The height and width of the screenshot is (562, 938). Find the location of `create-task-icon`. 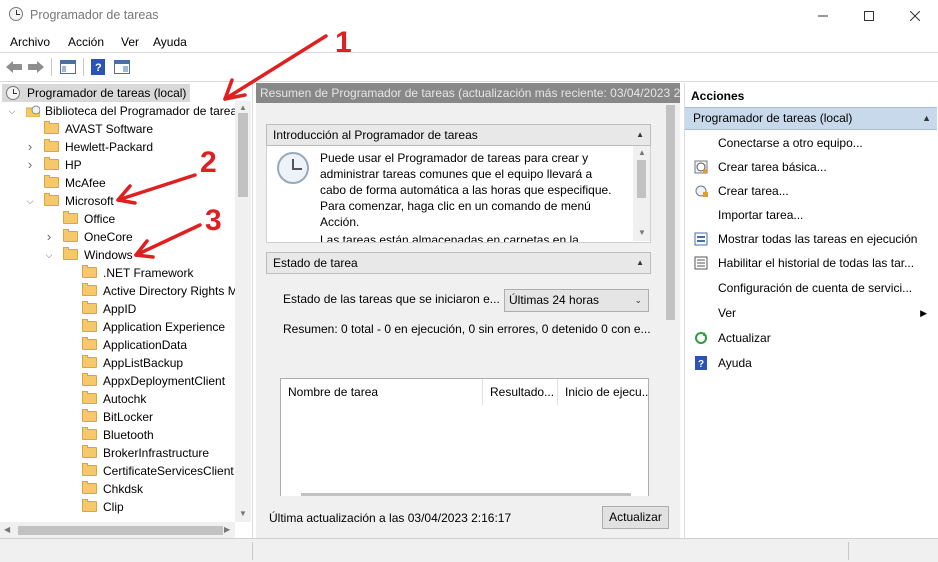

create-task-icon is located at coordinates (701, 191).